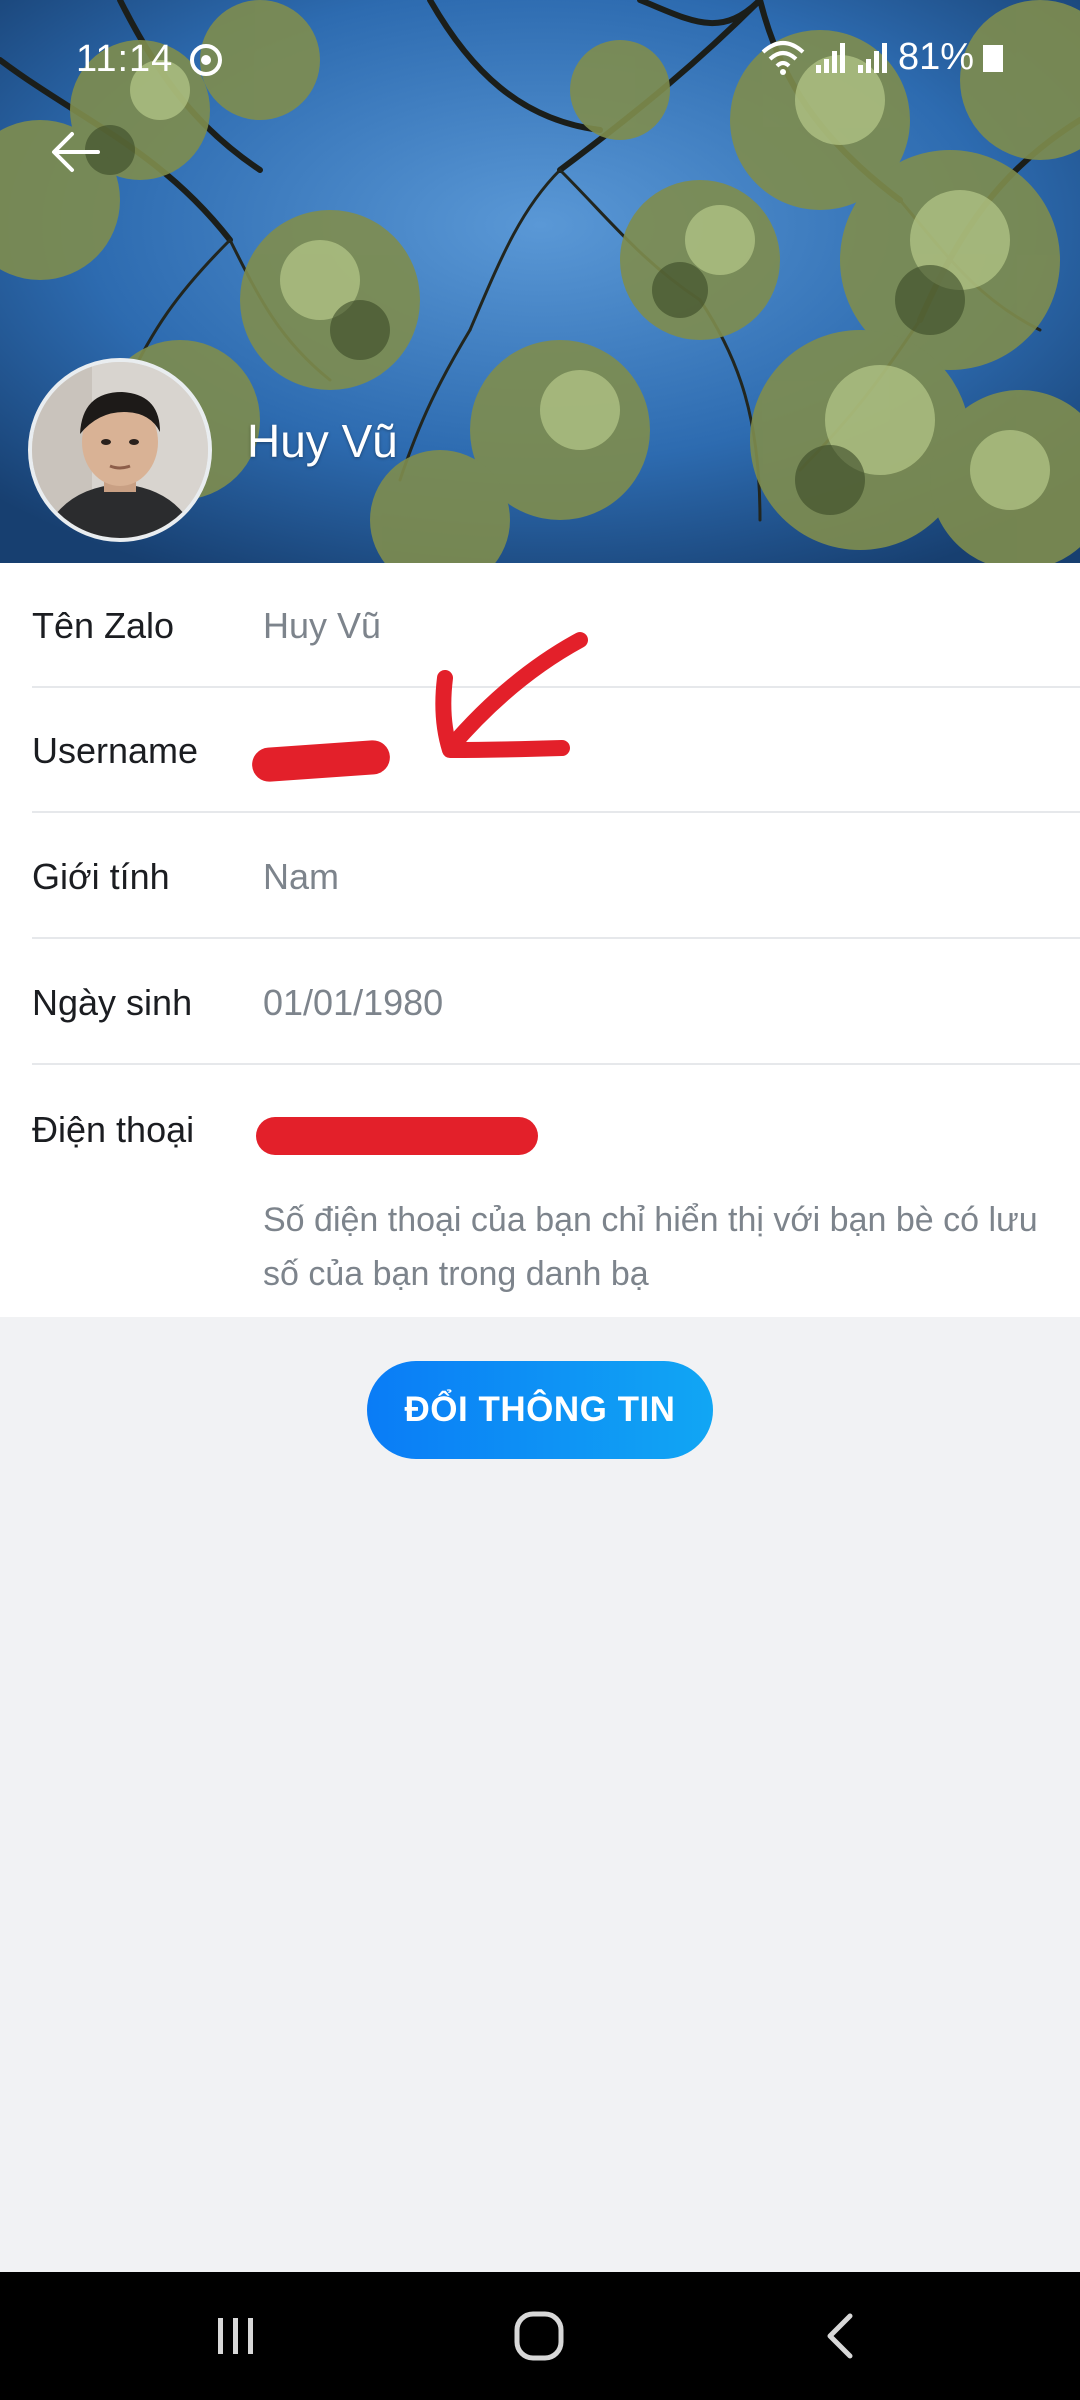  Describe the element at coordinates (103, 625) in the screenshot. I see `info-label: Tên Zalo` at that location.